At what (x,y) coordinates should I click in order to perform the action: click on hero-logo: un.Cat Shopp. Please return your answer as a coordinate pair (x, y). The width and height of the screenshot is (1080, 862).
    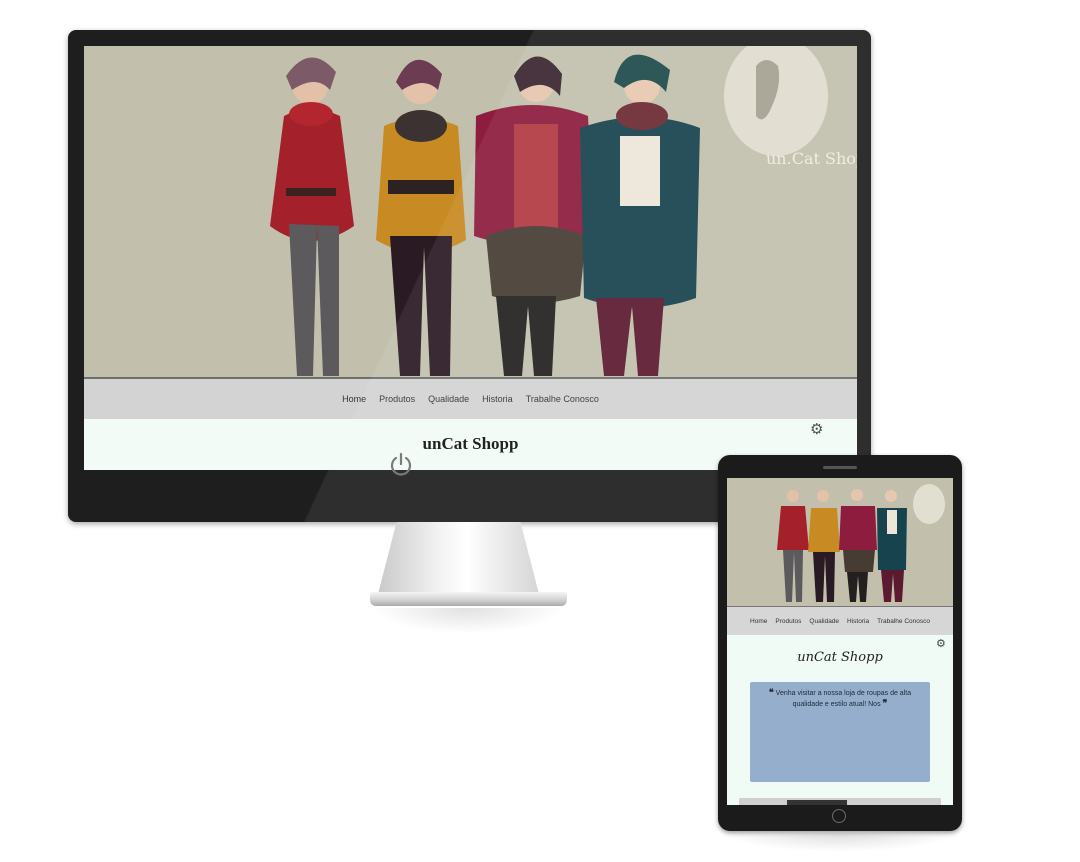
    Looking at the image, I should click on (790, 107).